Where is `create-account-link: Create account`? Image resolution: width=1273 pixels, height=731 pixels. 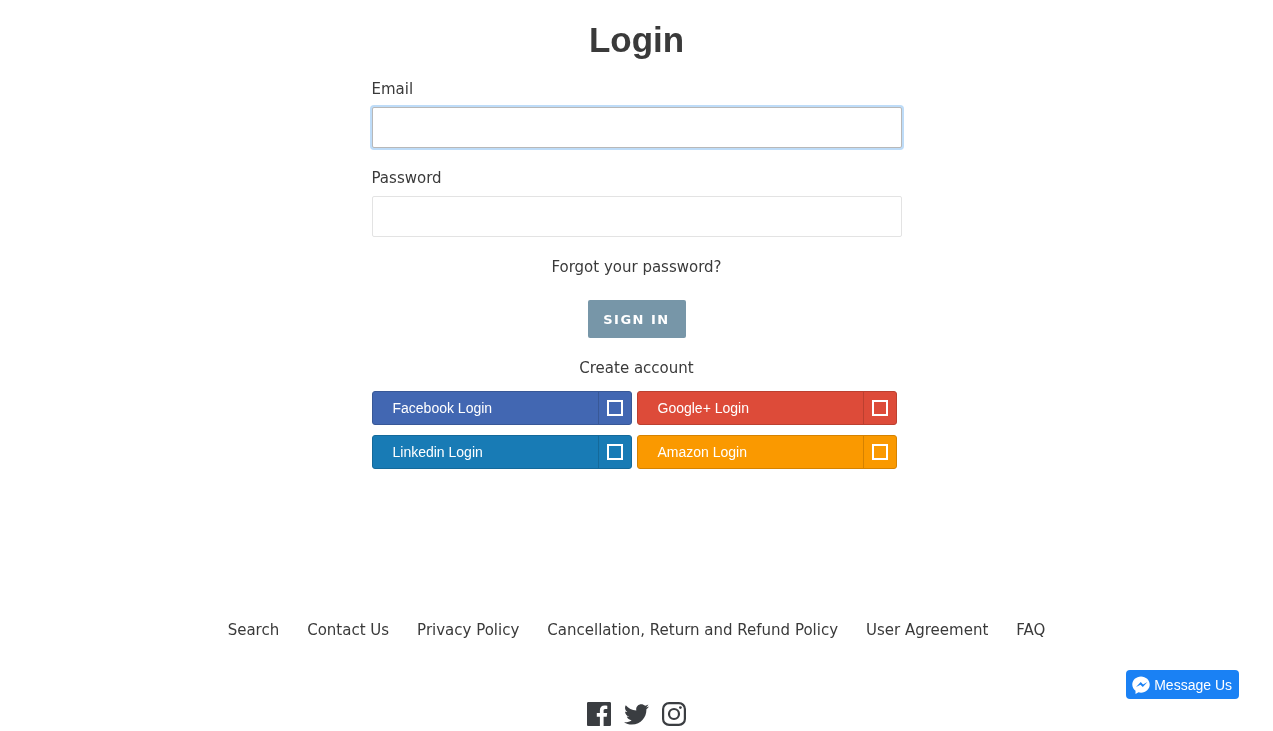
create-account-link: Create account is located at coordinates (636, 368).